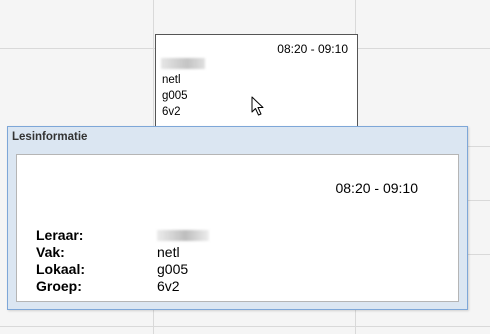 This screenshot has width=490, height=334. What do you see at coordinates (50, 137) in the screenshot?
I see `popup-title: Lesinformatie` at bounding box center [50, 137].